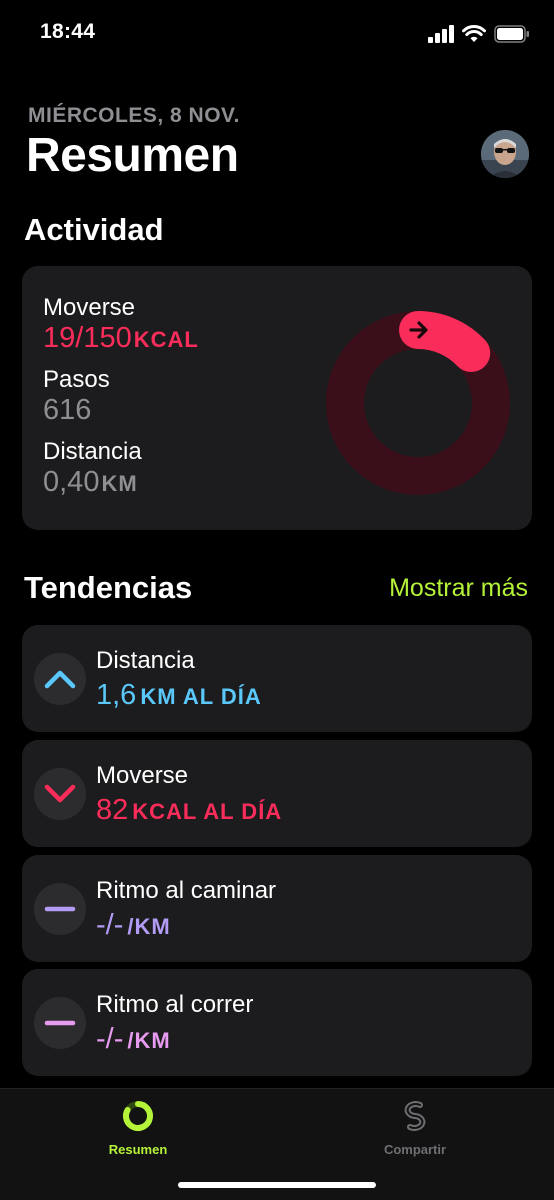 This screenshot has height=1200, width=554. What do you see at coordinates (277, 1022) in the screenshot?
I see `trend-card-running-pace: Ritmo al correr -/-/KM` at bounding box center [277, 1022].